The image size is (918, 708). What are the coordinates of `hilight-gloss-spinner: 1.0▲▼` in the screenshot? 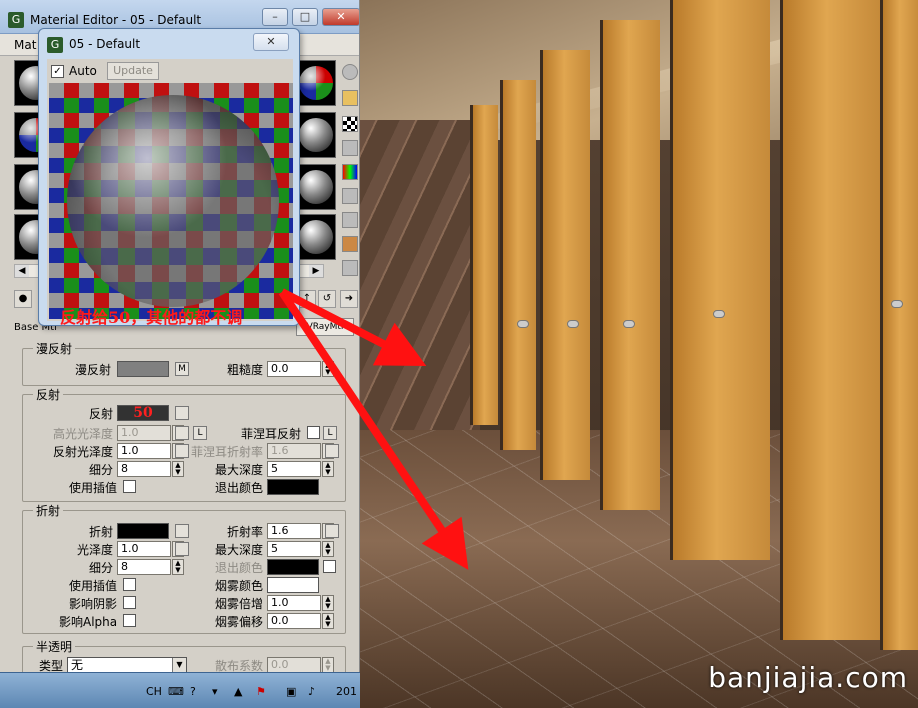 It's located at (150, 433).